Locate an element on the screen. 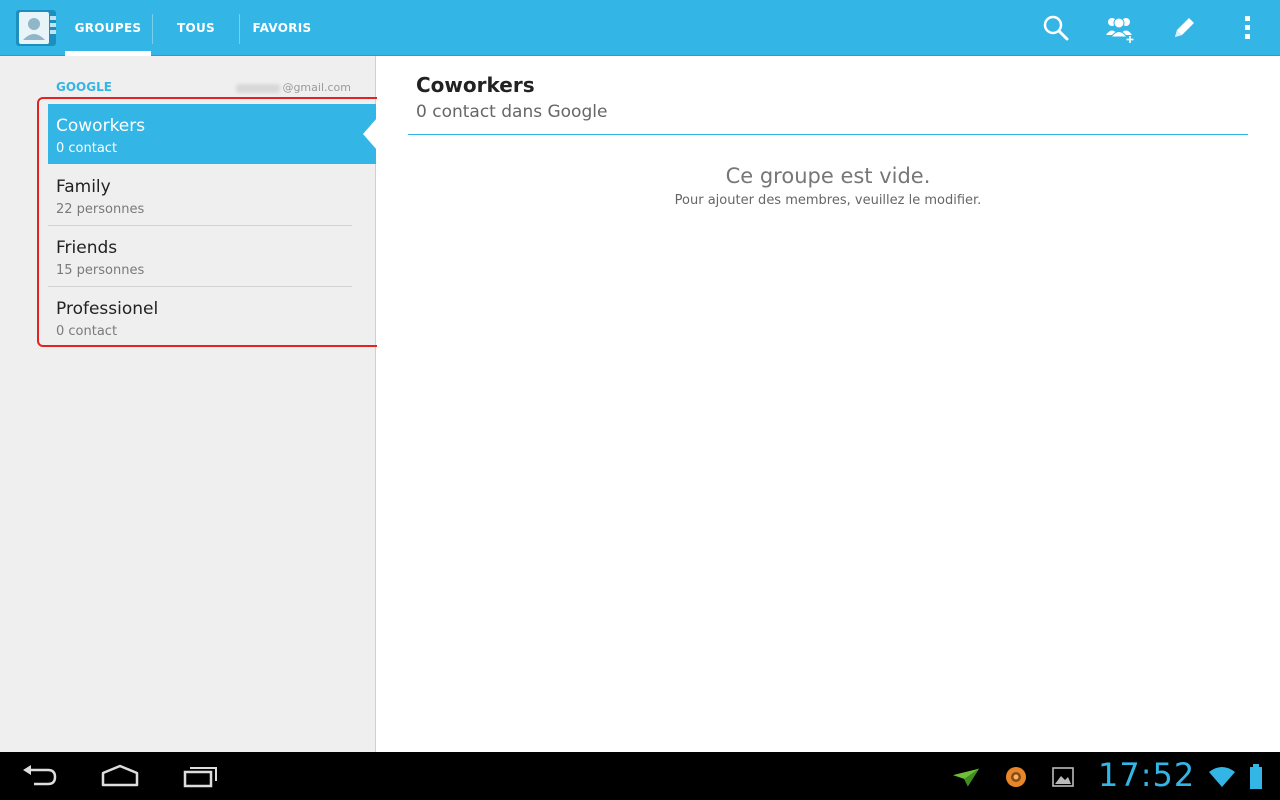  group-name: Family is located at coordinates (83, 187).